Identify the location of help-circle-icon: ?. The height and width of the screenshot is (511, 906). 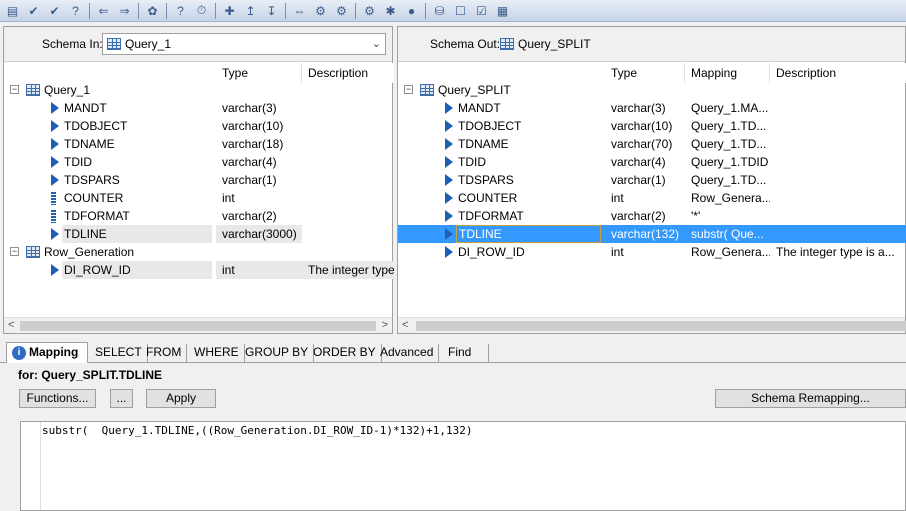
(180, 10).